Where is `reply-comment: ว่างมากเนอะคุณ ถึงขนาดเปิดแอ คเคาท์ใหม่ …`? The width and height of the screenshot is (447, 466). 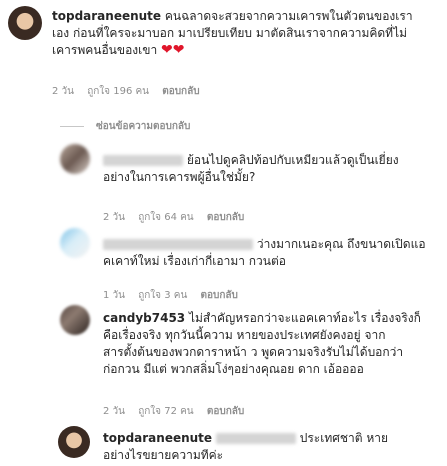
reply-comment: ว่างมากเนอะคุณ ถึงขนาดเปิดแอ คเคาท์ใหม่ … is located at coordinates (273, 253).